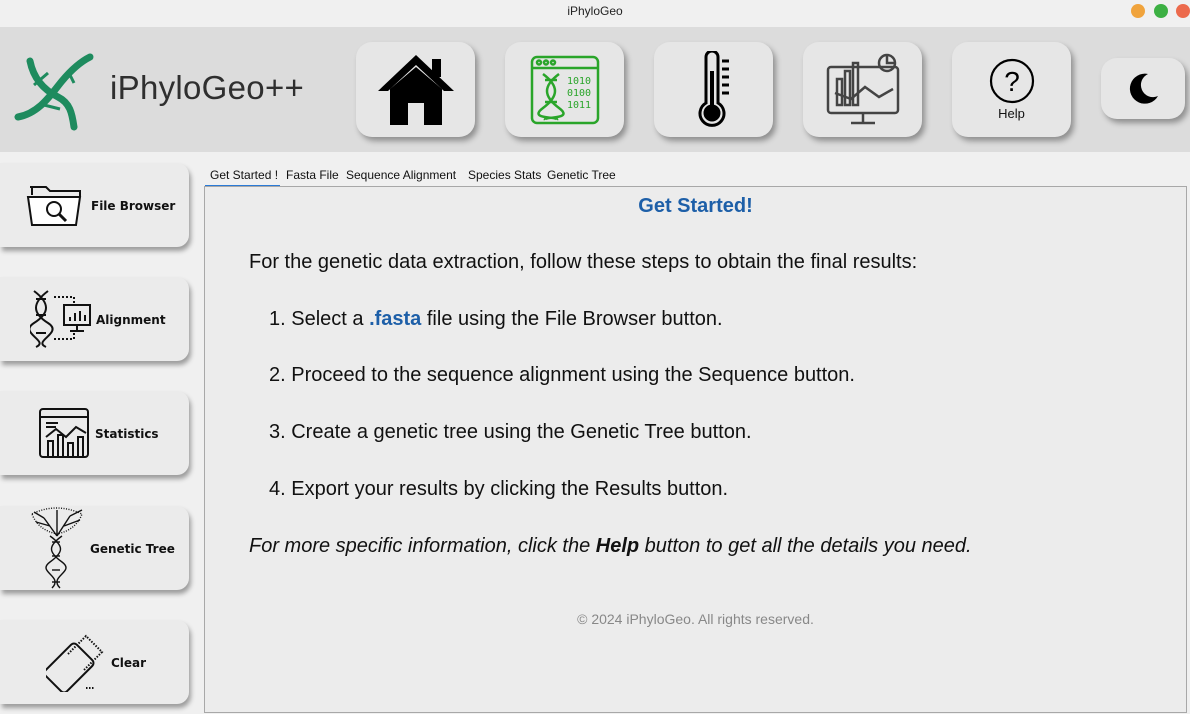 The image size is (1190, 714). I want to click on data-button: 1010 0100 1011, so click(564, 89).